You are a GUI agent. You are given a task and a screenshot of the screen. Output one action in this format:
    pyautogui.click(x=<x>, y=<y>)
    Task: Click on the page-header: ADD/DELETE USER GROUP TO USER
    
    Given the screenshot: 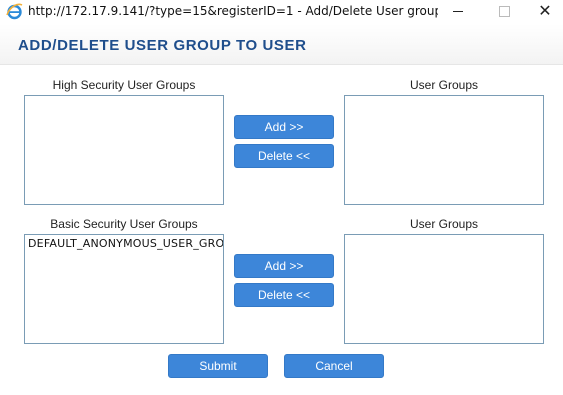 What is the action you would take?
    pyautogui.click(x=281, y=44)
    